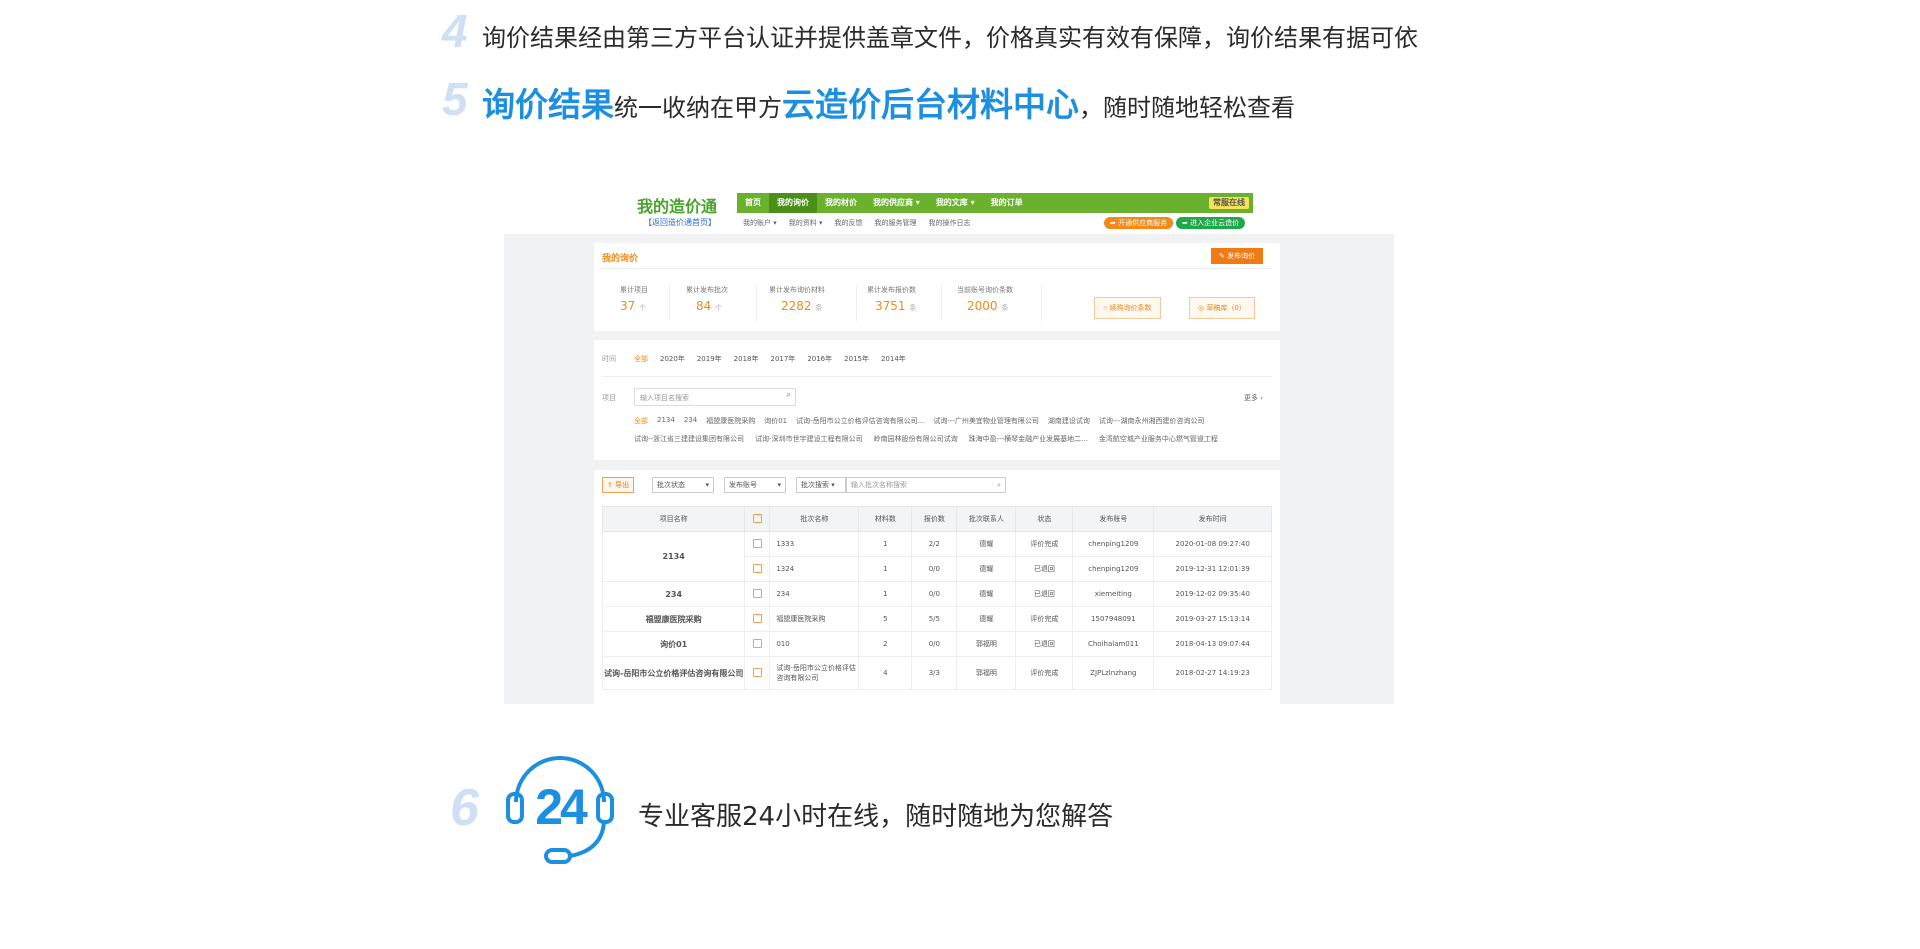  Describe the element at coordinates (1007, 203) in the screenshot. I see `nav-my-orders: 我的订单` at that location.